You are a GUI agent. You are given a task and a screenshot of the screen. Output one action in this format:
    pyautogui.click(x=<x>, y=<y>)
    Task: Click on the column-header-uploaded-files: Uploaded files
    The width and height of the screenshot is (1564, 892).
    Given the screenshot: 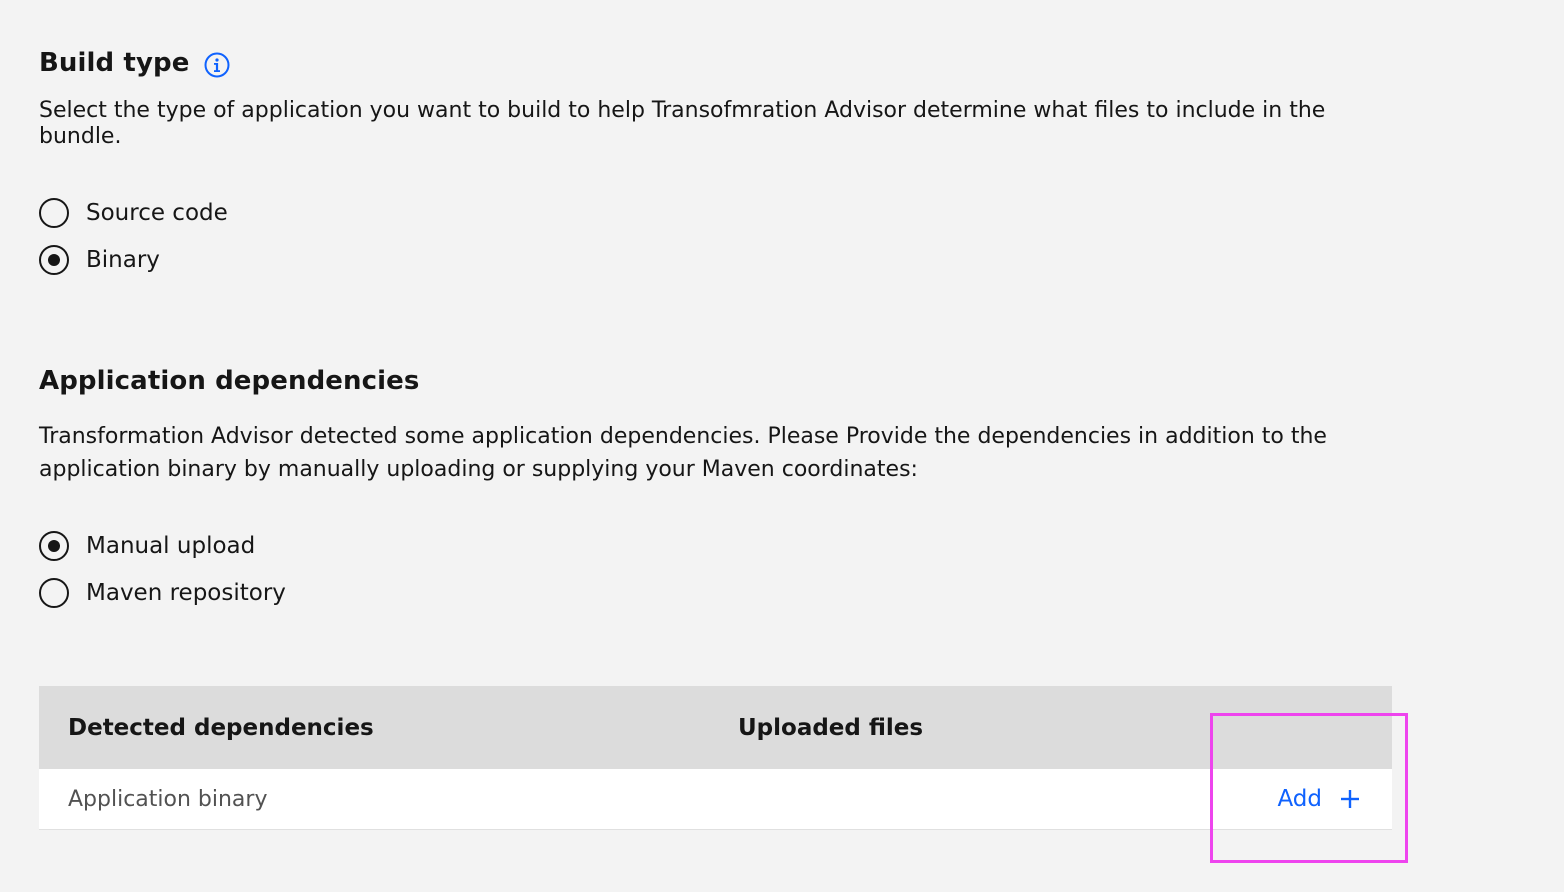 What is the action you would take?
    pyautogui.click(x=831, y=727)
    